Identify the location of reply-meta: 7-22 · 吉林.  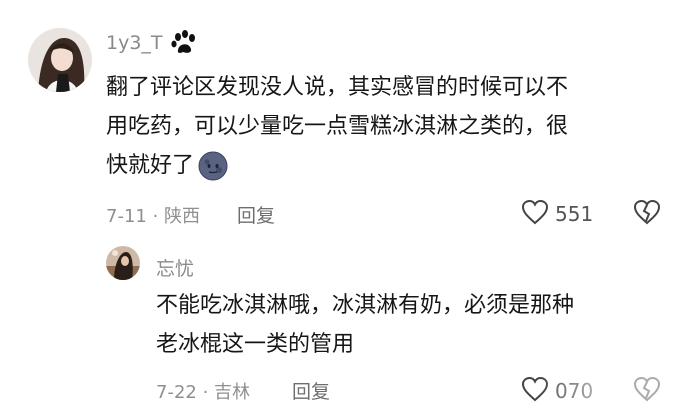
(203, 391).